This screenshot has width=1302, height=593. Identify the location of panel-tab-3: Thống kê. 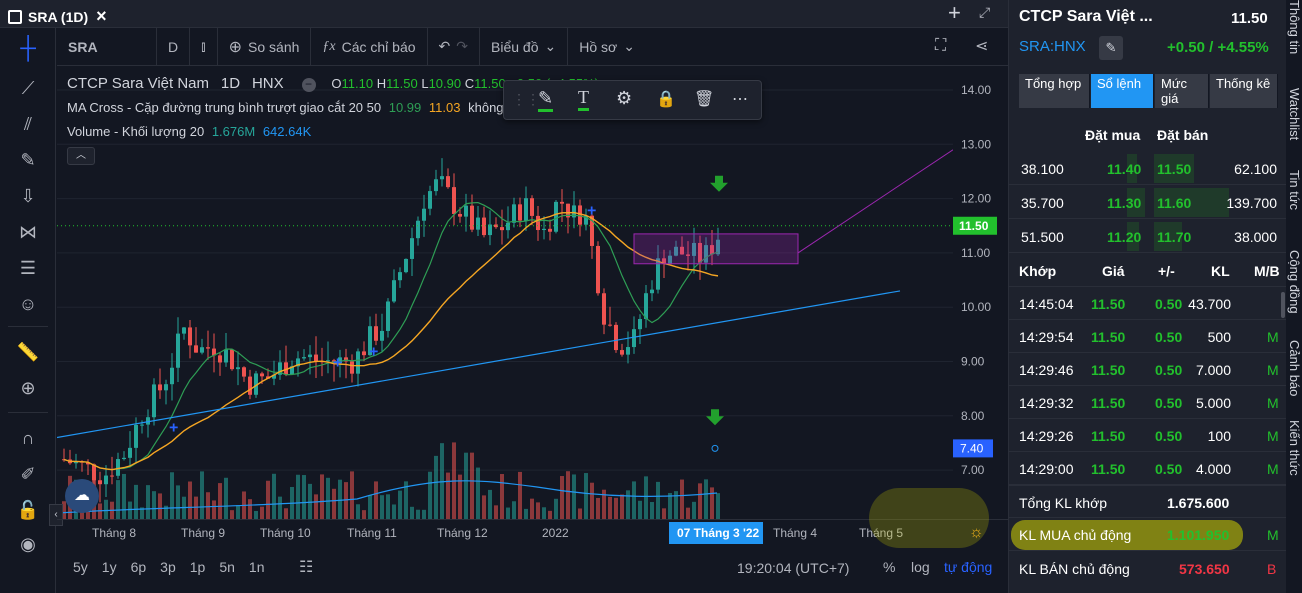
(1244, 91).